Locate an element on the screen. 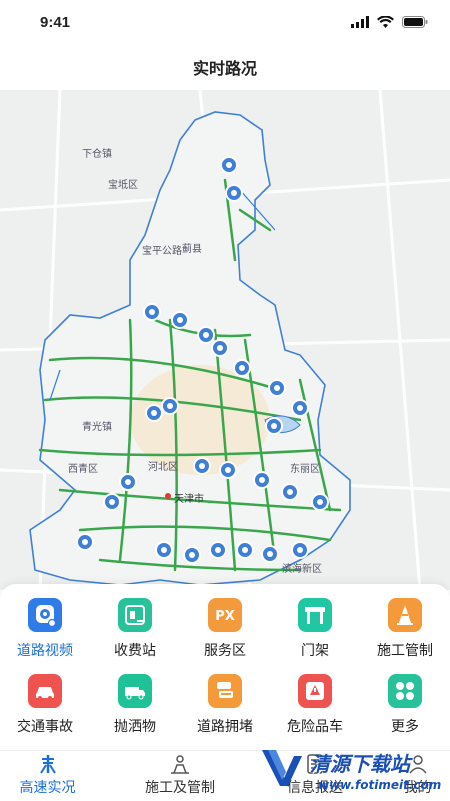  gantry-icon is located at coordinates (315, 615).